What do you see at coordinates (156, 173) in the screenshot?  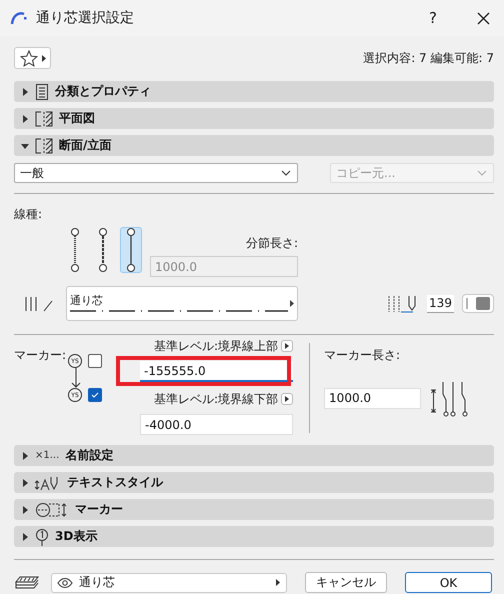 I see `preset-dropdown: 一般` at bounding box center [156, 173].